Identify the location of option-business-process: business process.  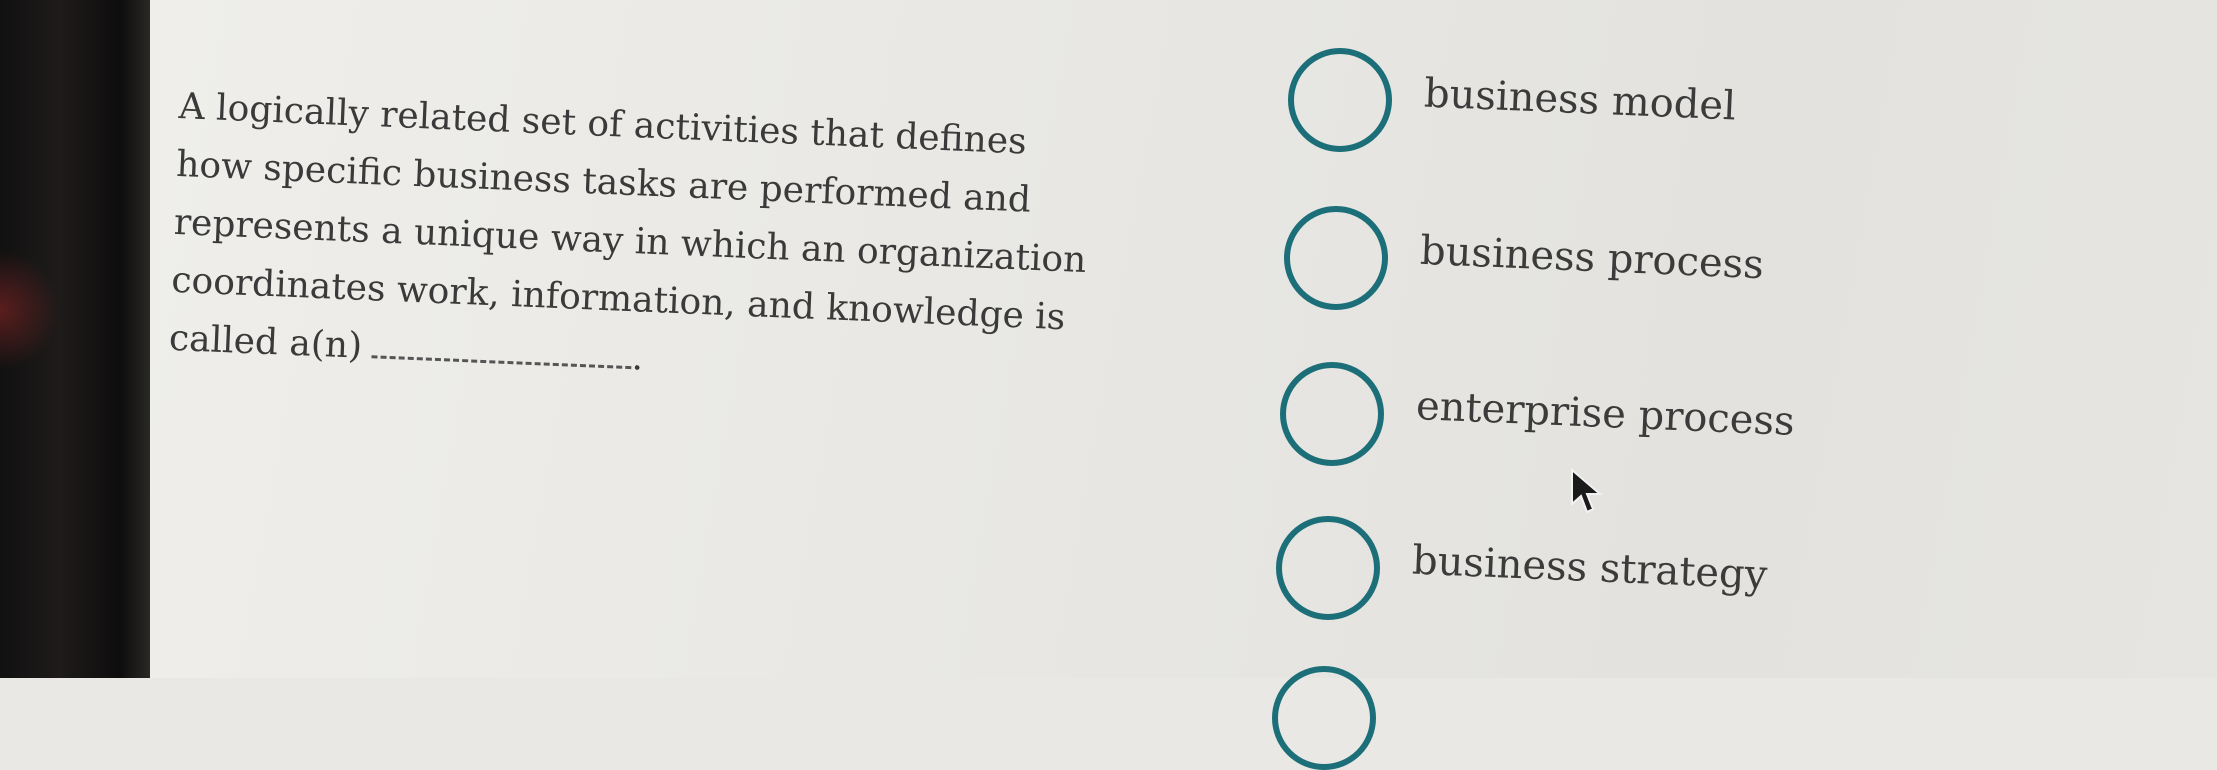
(1524, 258).